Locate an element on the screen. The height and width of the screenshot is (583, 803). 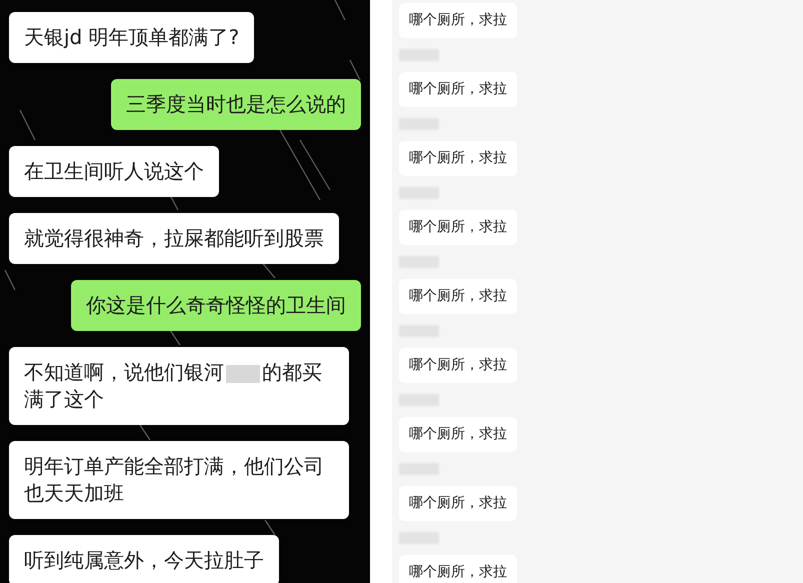
message-bubble: 三季度当时也是怎么说的 is located at coordinates (236, 104).